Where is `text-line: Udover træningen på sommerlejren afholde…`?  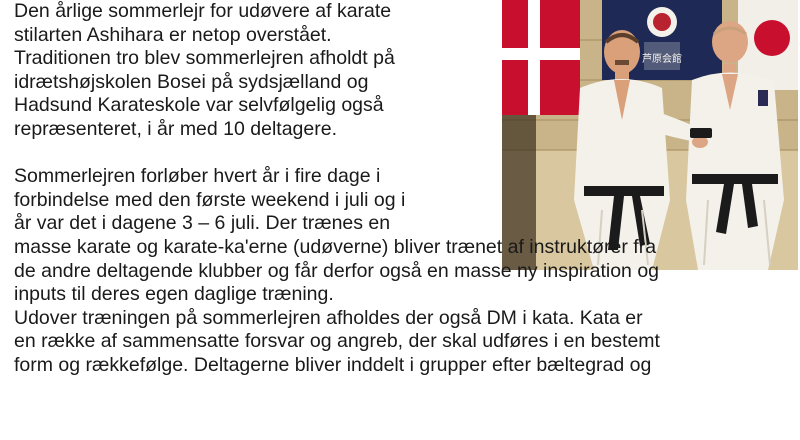
text-line: Udover træningen på sommerlejren afholde… is located at coordinates (328, 317).